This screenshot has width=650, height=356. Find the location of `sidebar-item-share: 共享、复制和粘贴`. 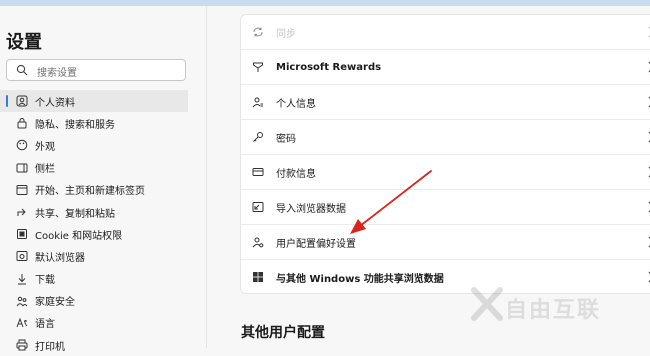

sidebar-item-share: 共享、复制和粘贴 is located at coordinates (103, 212).